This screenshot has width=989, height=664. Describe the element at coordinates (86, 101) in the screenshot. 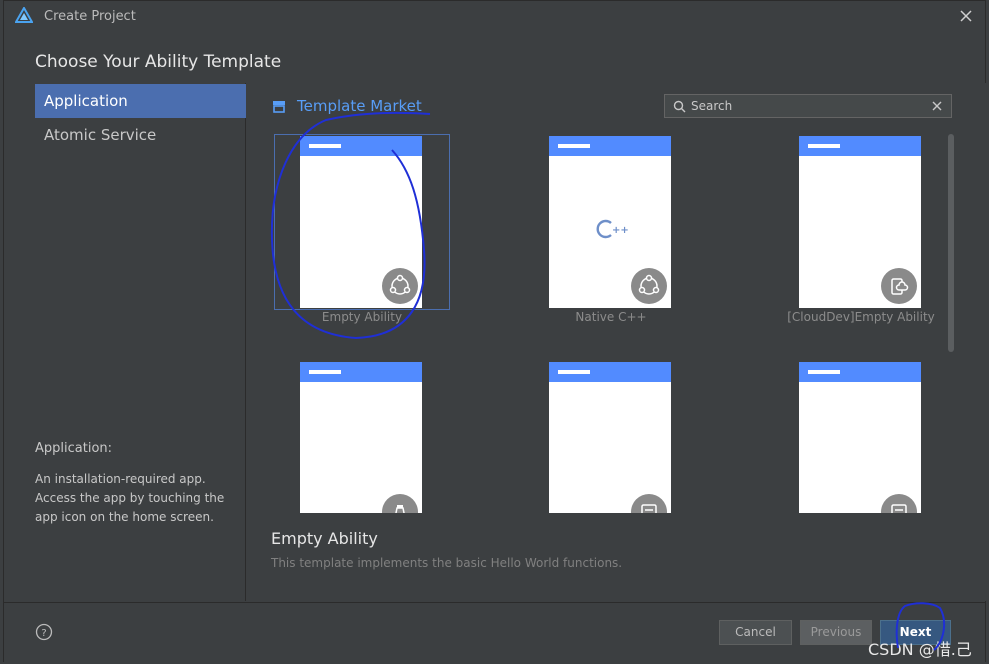

I see `sidebar-item-label: Application` at that location.